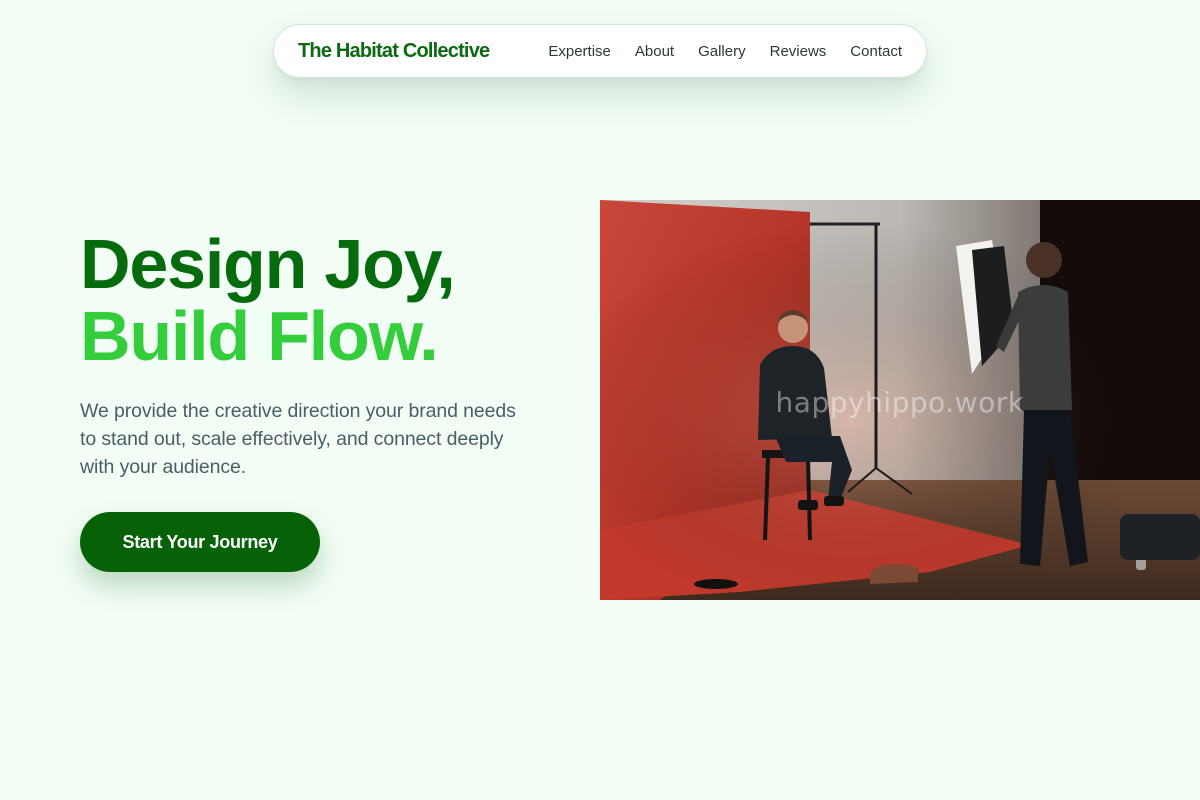  Describe the element at coordinates (798, 51) in the screenshot. I see `nav-link-reviews: Reviews` at that location.